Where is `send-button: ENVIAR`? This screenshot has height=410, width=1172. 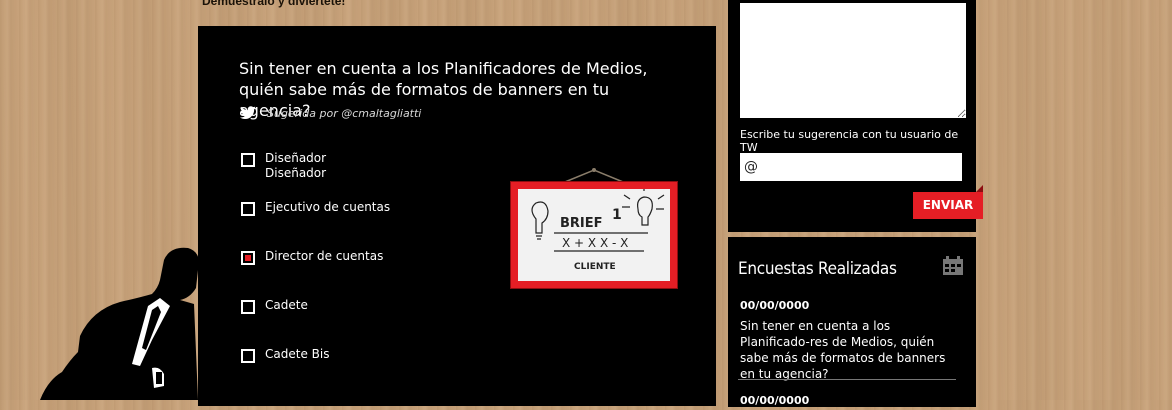
send-button: ENVIAR is located at coordinates (948, 202).